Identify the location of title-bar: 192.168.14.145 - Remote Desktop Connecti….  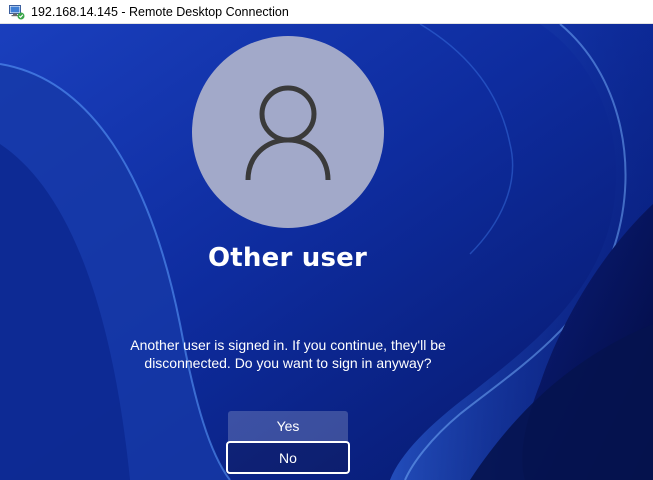
(326, 12).